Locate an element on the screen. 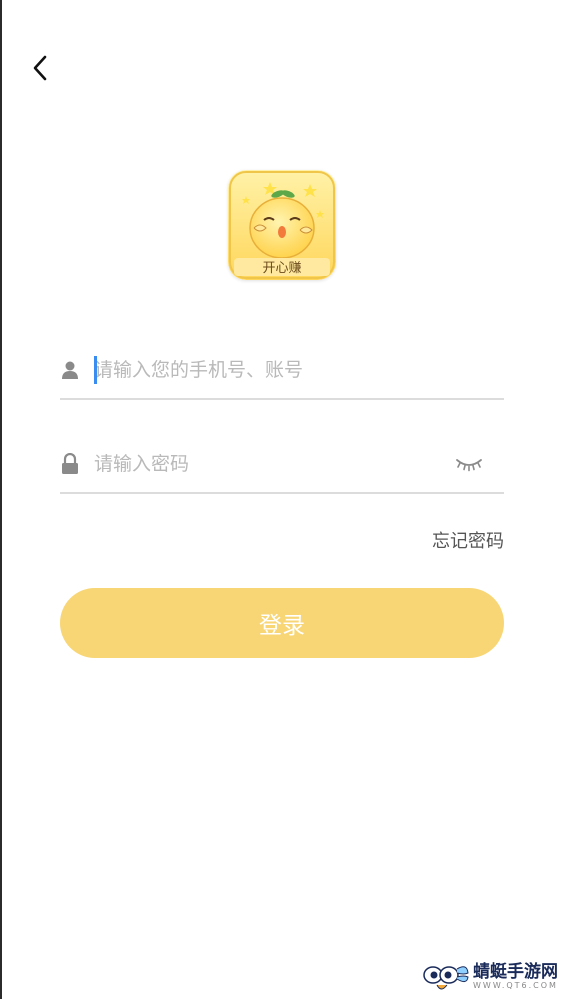  lock-icon is located at coordinates (70, 464).